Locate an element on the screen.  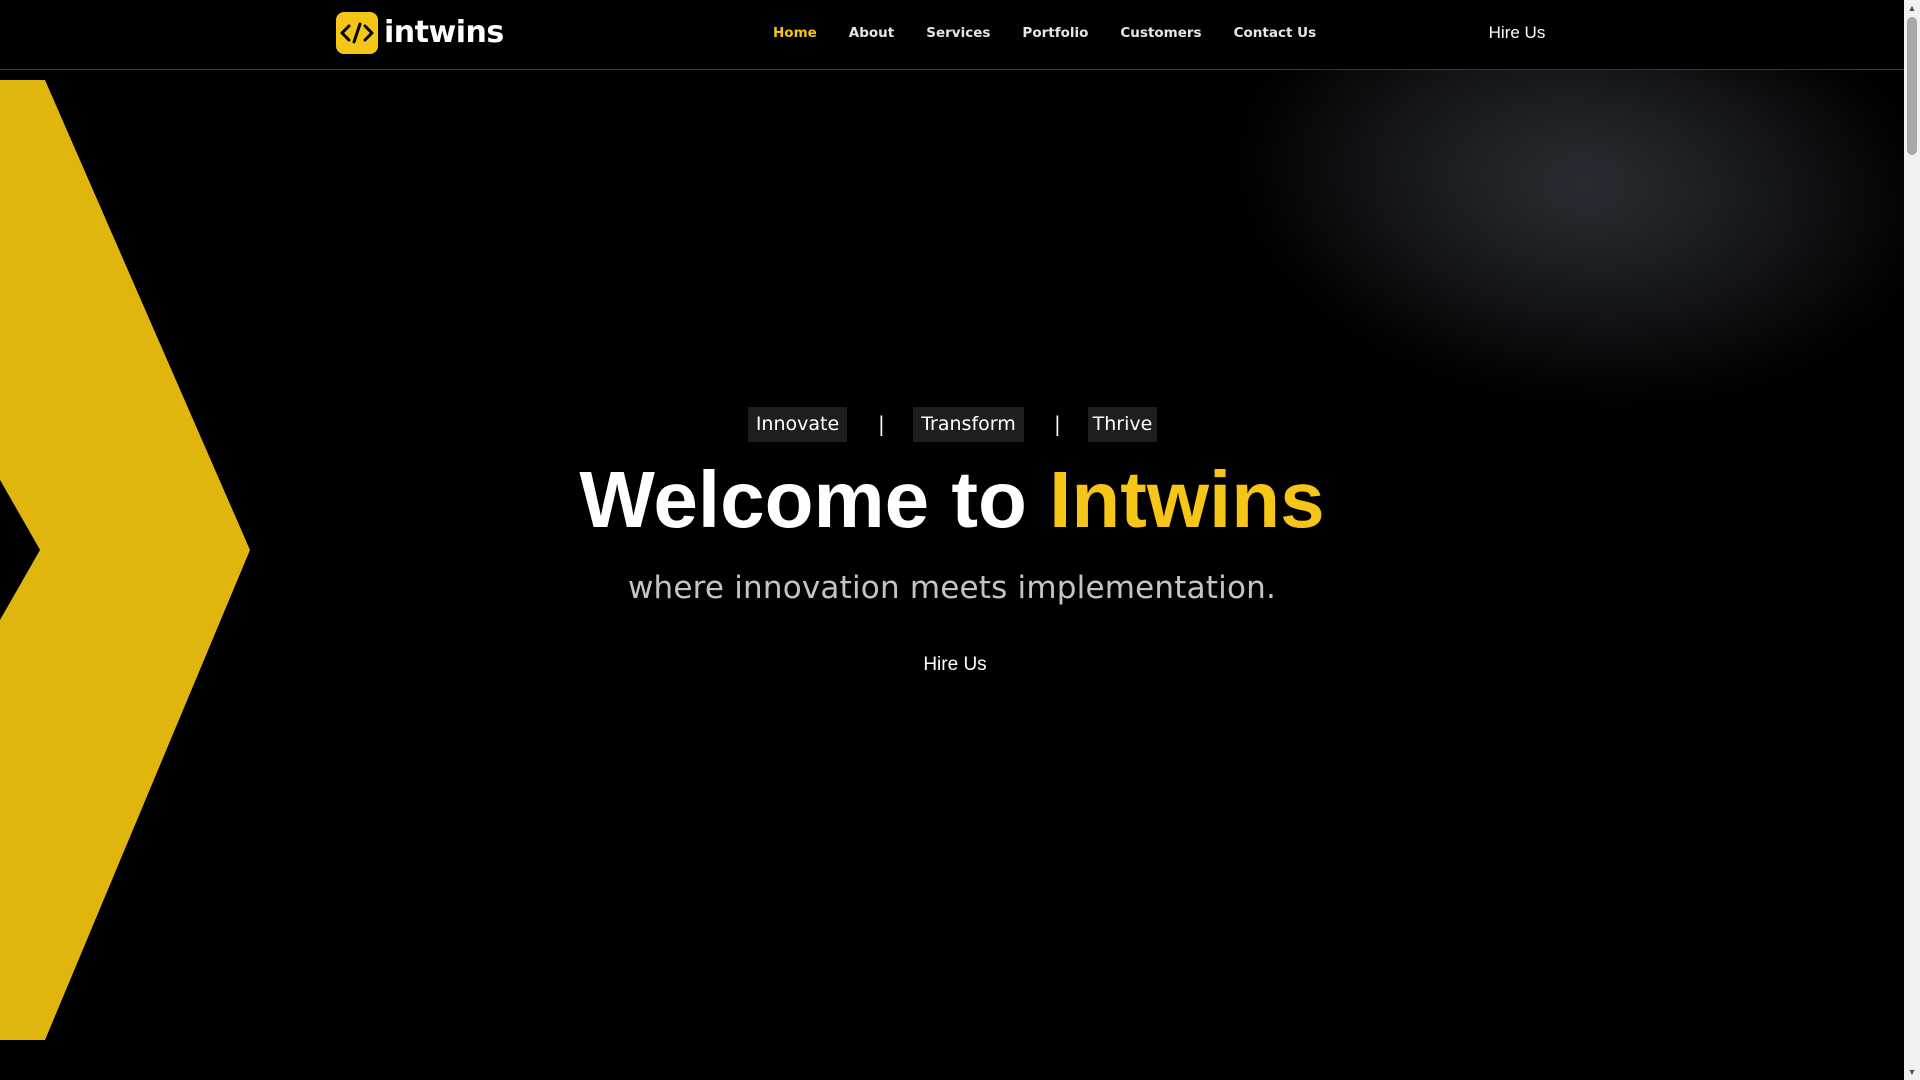
brand-logo: intwins is located at coordinates (420, 33).